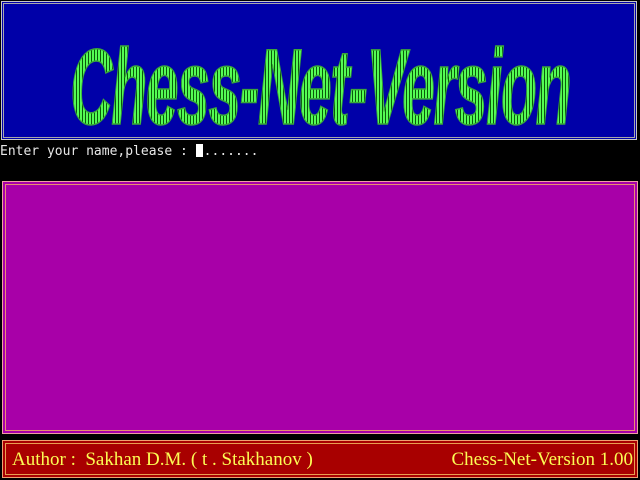 Image resolution: width=640 pixels, height=480 pixels. Describe the element at coordinates (542, 459) in the screenshot. I see `version-label: Chess-Net-Version 1.00` at that location.